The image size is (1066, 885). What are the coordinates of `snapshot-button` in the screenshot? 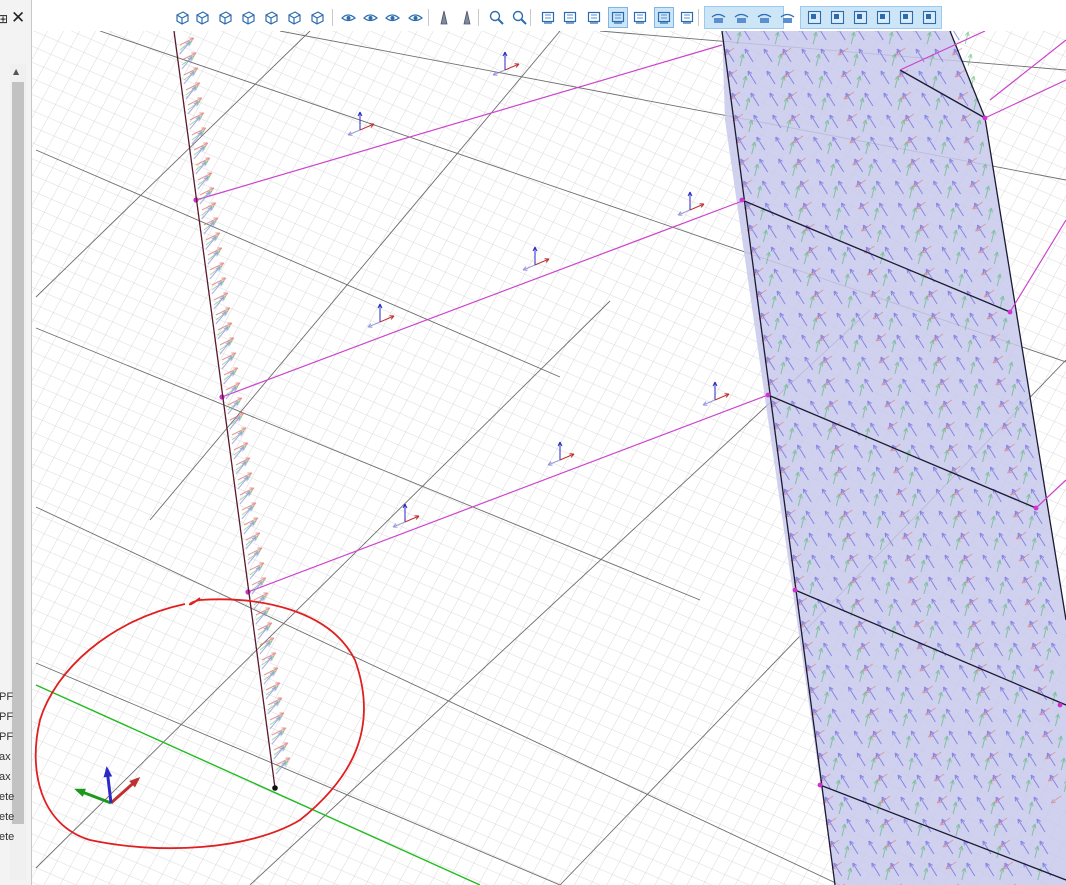 It's located at (415, 17).